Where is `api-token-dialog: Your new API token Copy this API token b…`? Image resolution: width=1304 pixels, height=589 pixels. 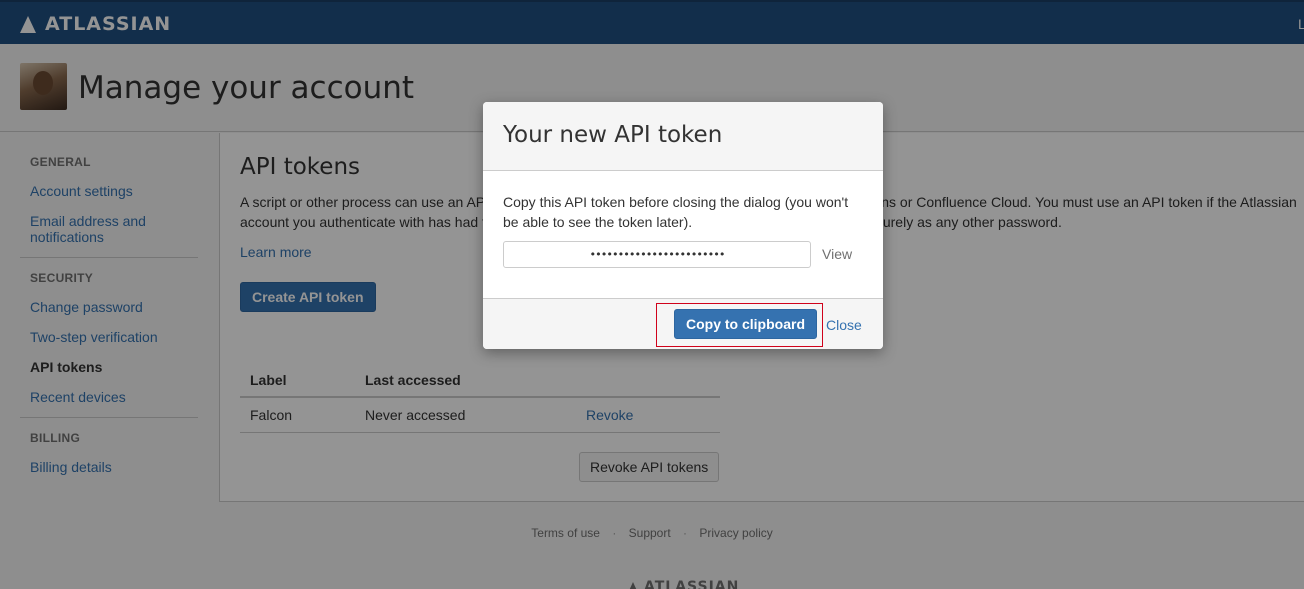 api-token-dialog: Your new API token Copy this API token b… is located at coordinates (683, 225).